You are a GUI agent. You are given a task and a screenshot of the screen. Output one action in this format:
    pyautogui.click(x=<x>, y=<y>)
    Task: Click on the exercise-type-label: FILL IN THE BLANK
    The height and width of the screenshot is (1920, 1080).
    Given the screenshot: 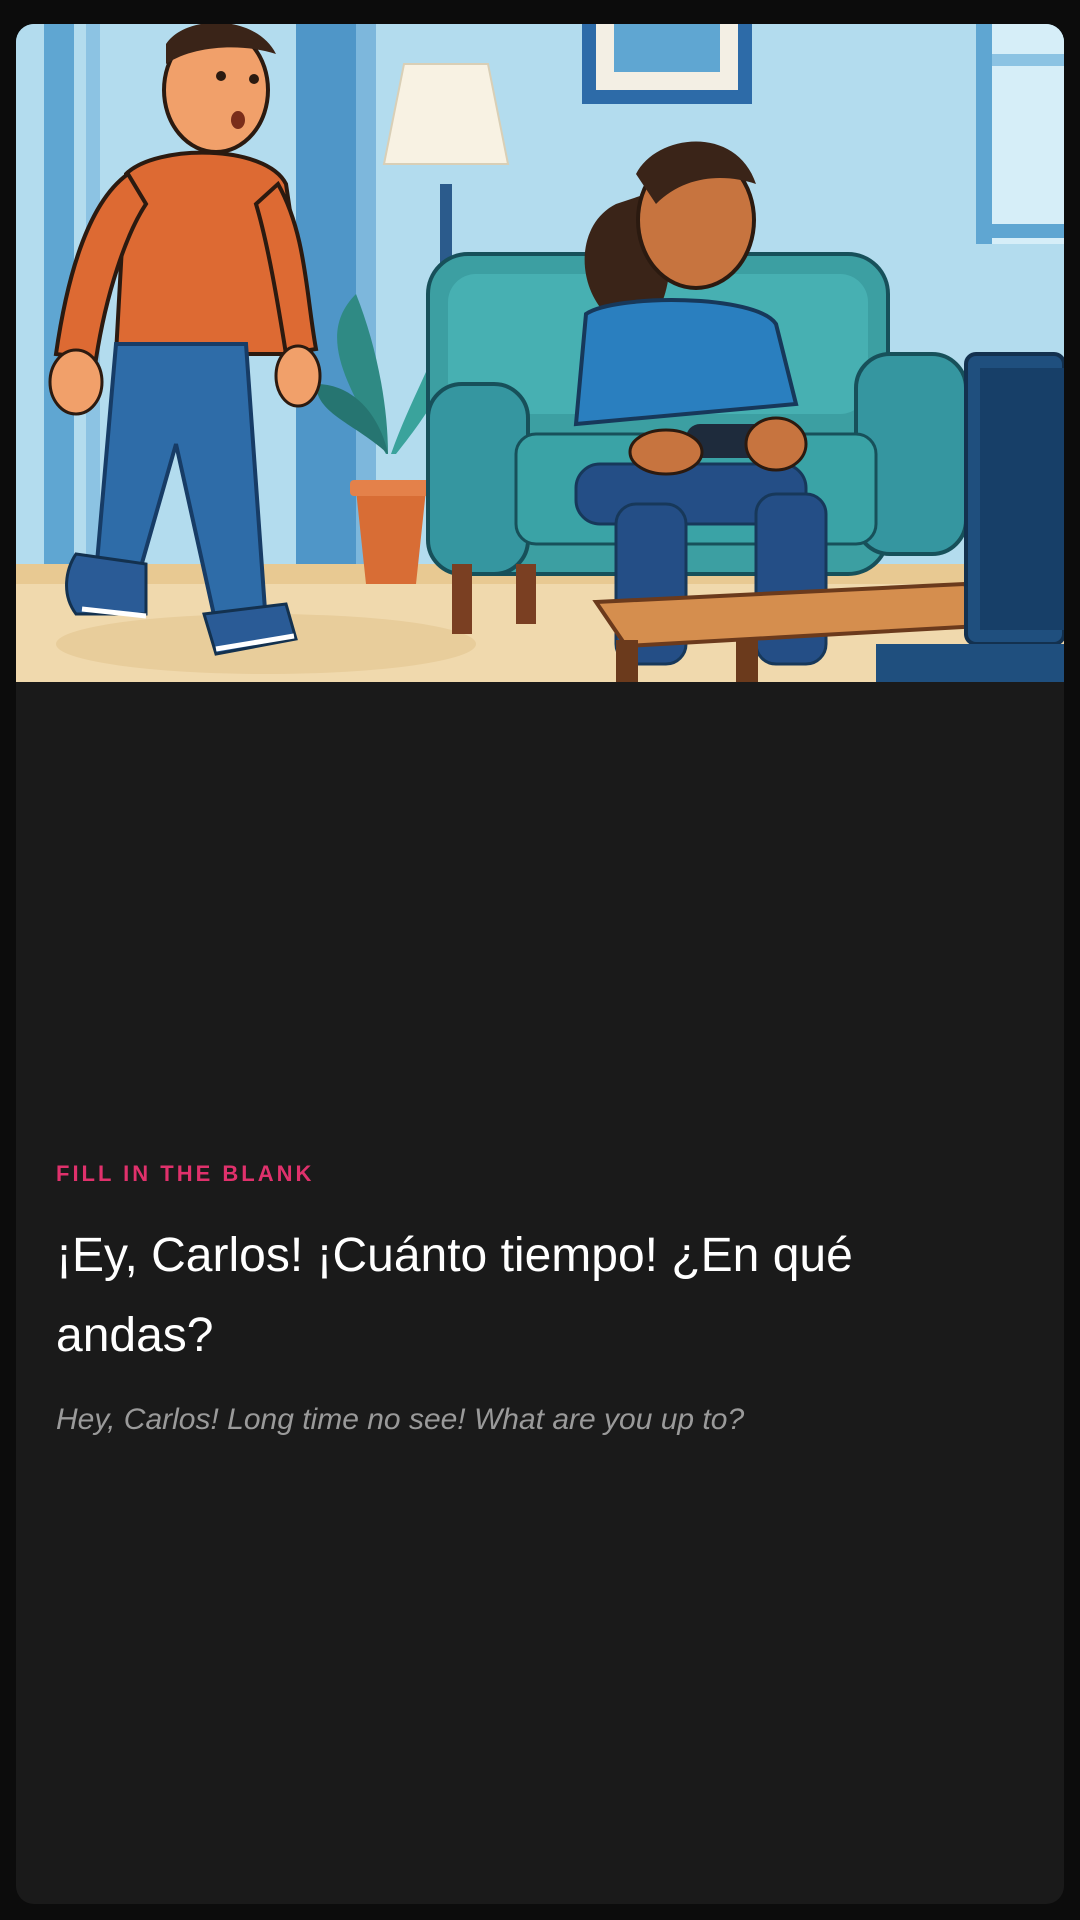 What is the action you would take?
    pyautogui.click(x=185, y=1173)
    